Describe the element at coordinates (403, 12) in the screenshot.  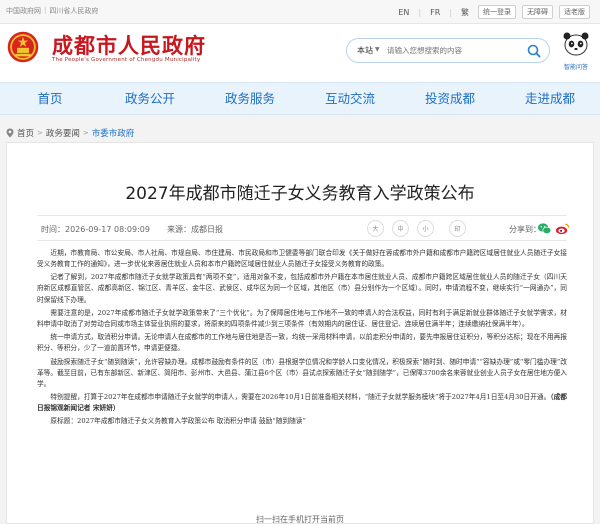
I see `lang-en-link: EN` at that location.